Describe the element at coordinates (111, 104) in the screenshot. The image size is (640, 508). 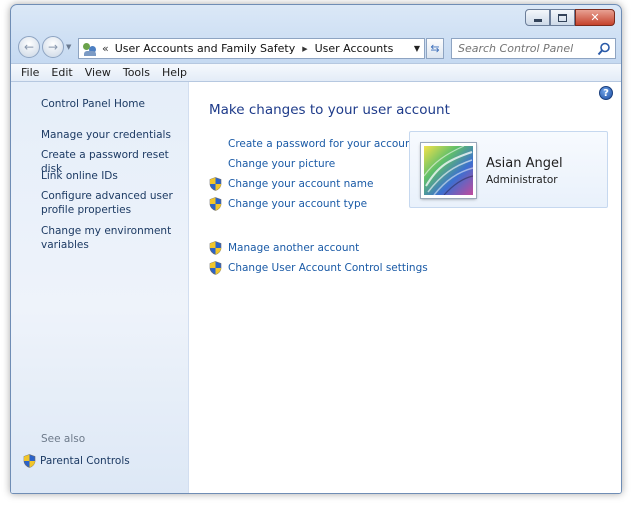
I see `control-panel-home-link: Control Panel Home` at that location.